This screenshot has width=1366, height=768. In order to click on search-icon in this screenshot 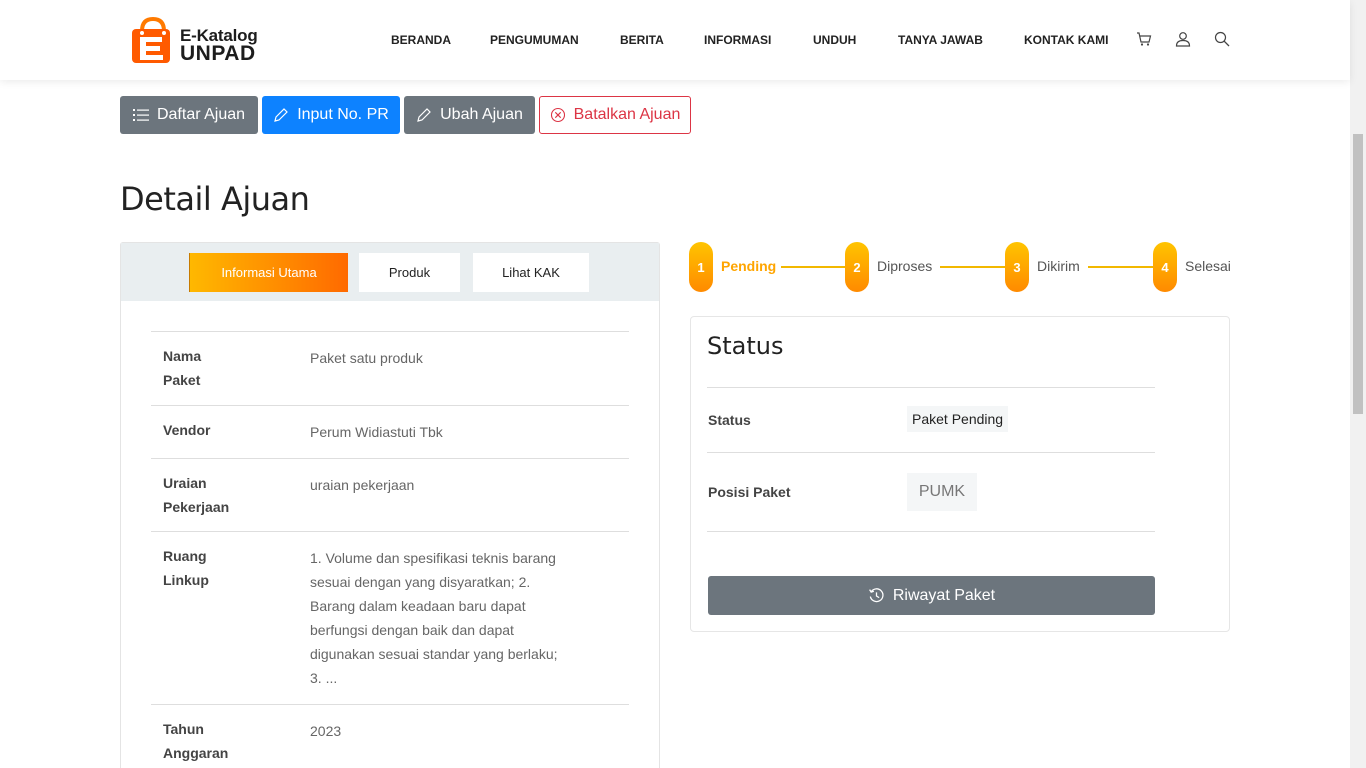, I will do `click(1222, 39)`.